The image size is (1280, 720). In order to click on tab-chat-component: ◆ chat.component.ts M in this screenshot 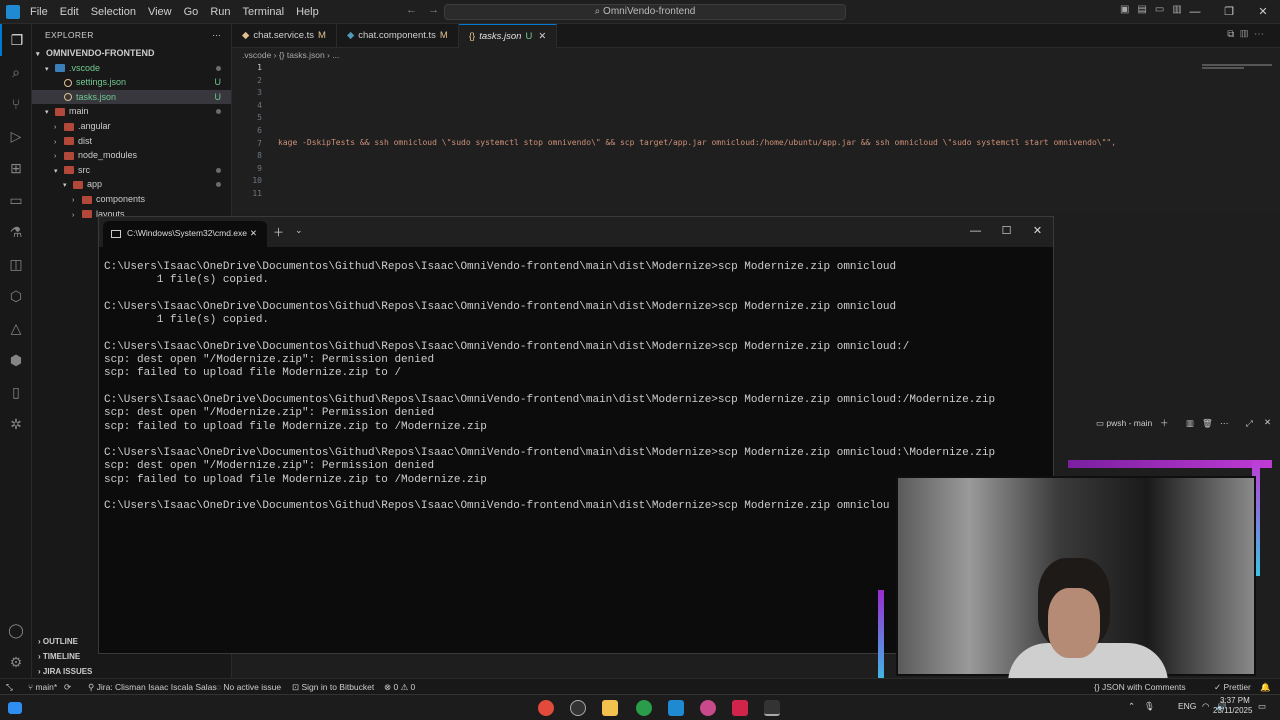, I will do `click(398, 36)`.